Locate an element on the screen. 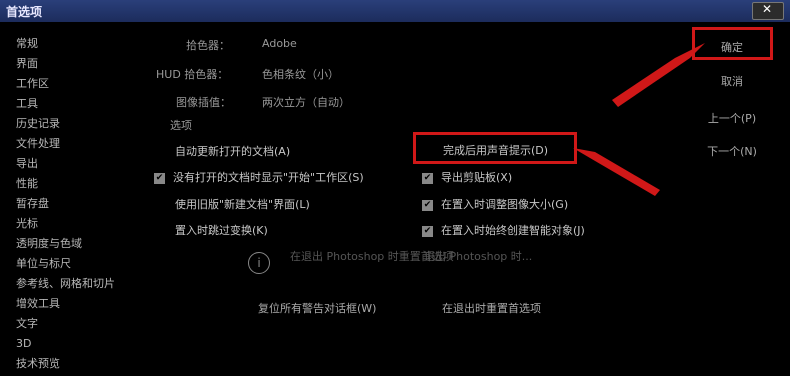 Image resolution: width=790 pixels, height=376 pixels. arrow-to-beep is located at coordinates (616, 172).